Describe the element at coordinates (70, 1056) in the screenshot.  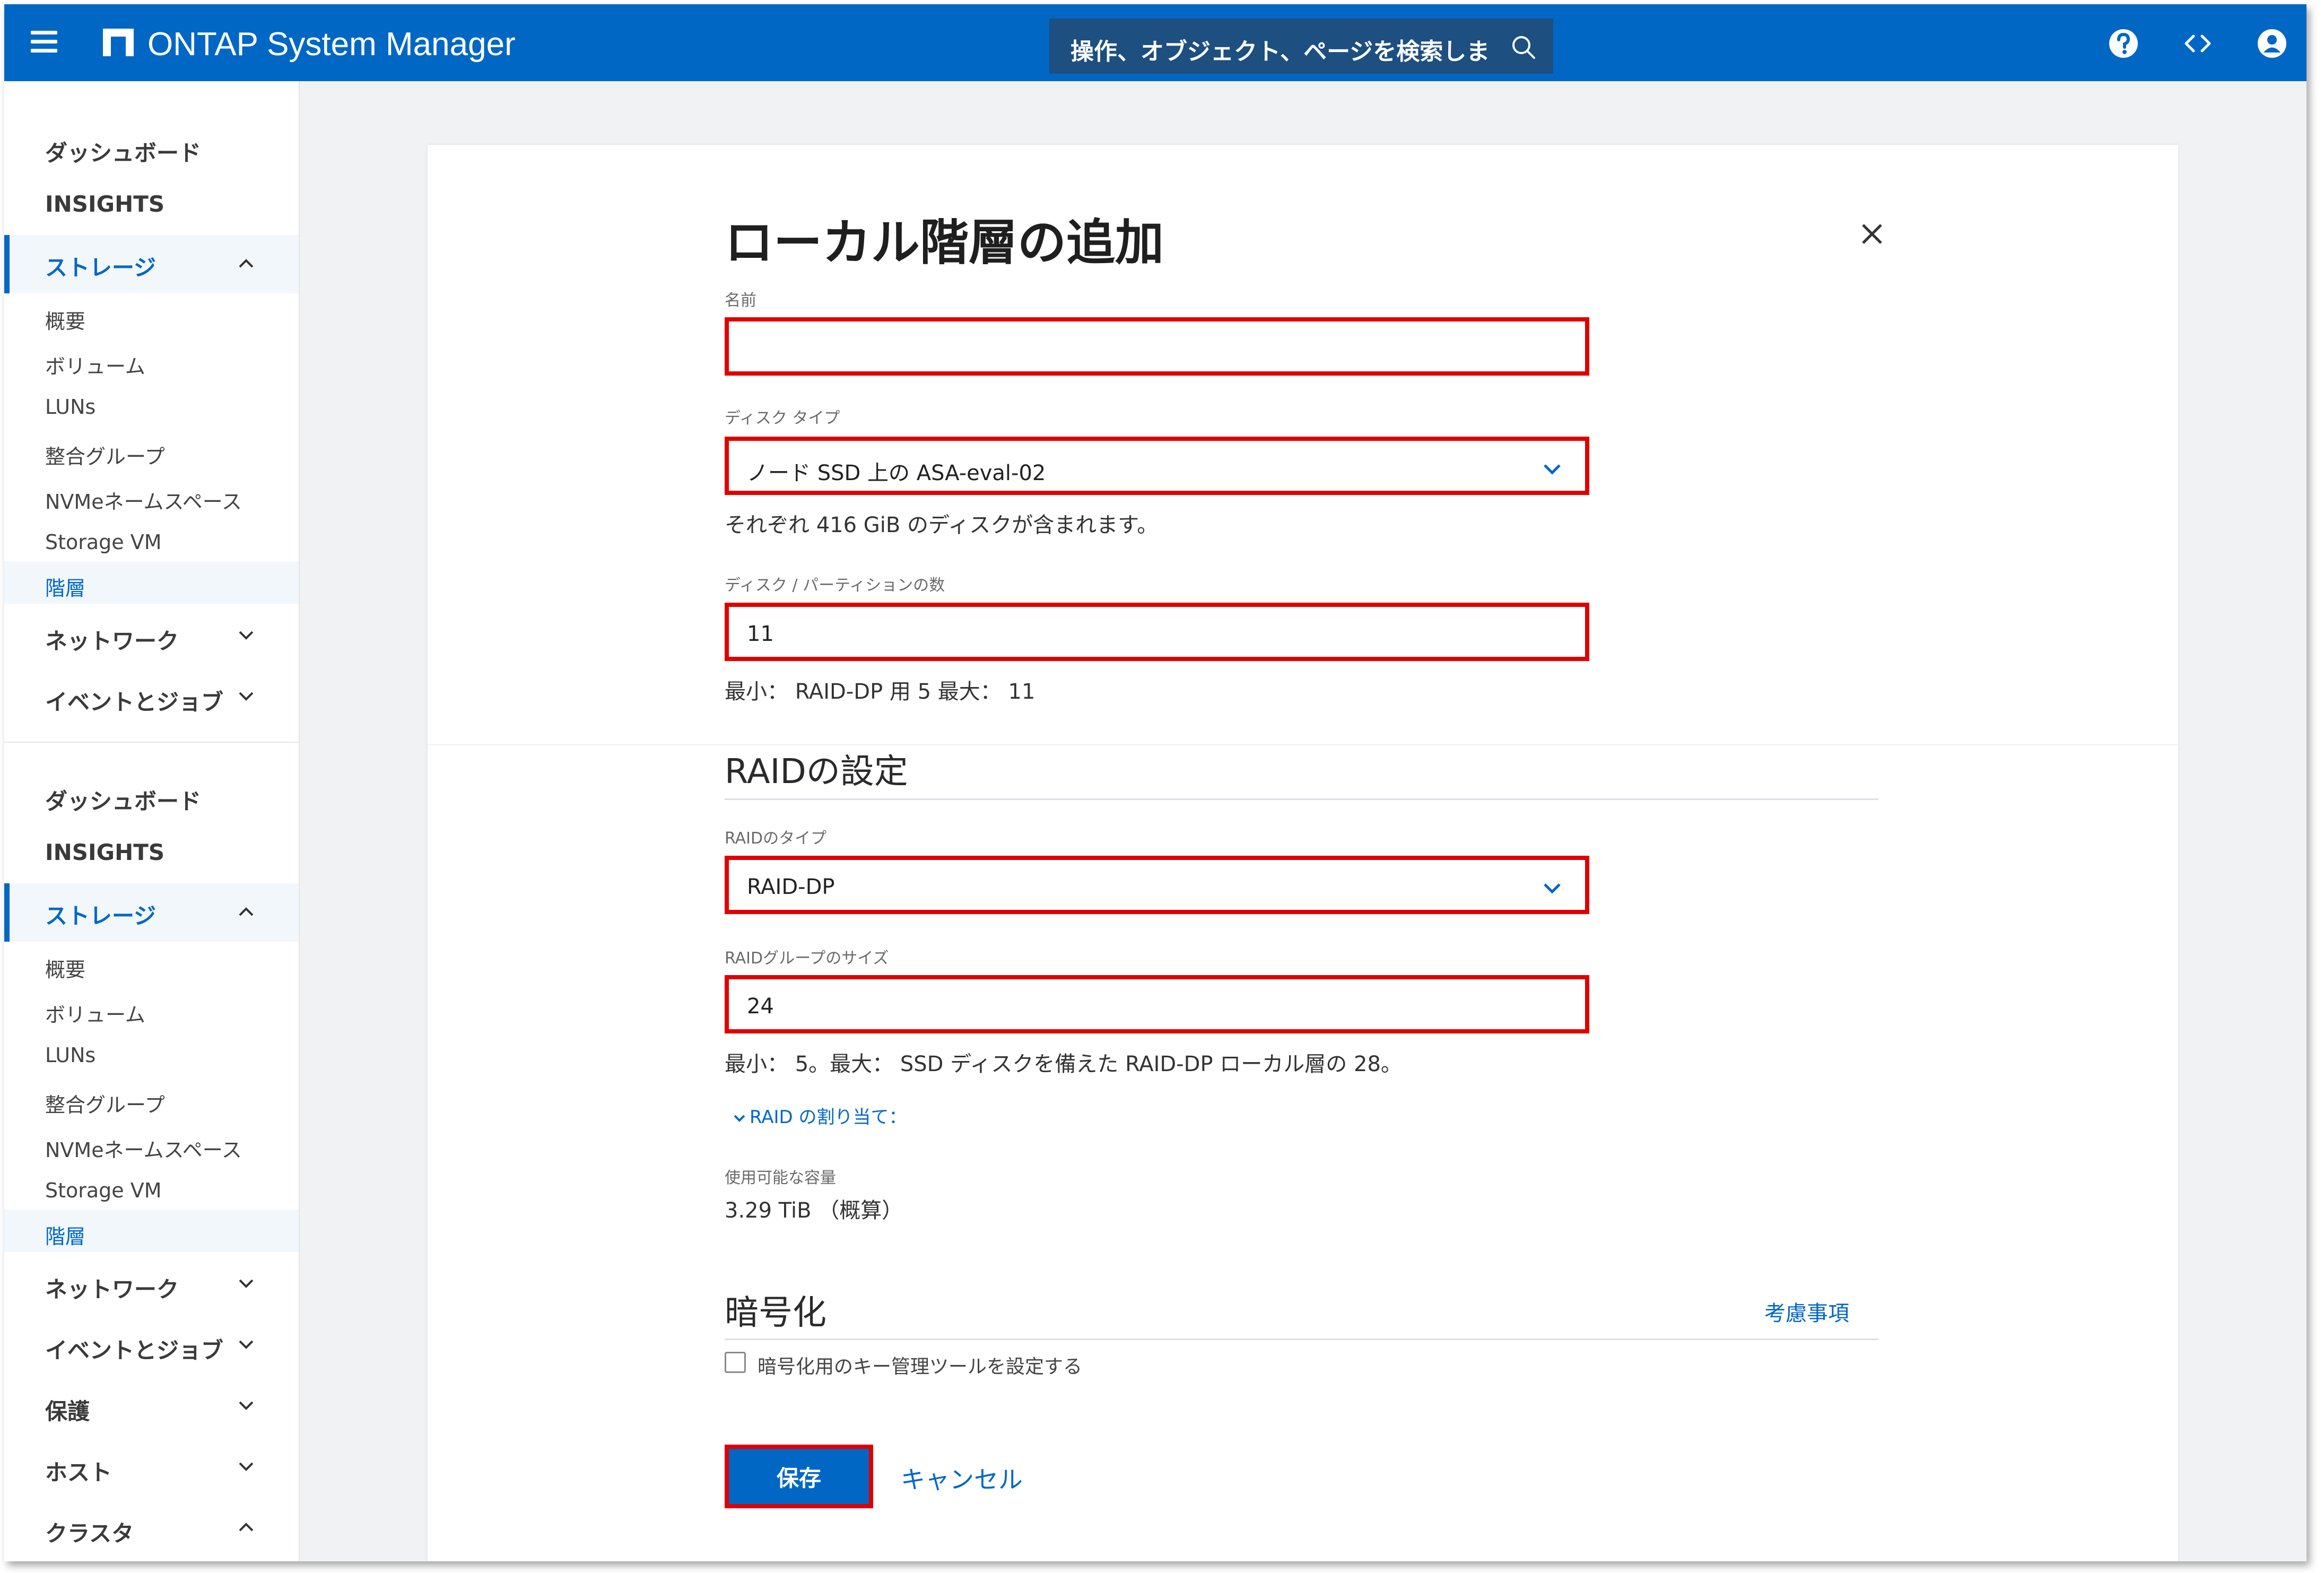
I see `sidebar-item-label: LUNs` at that location.